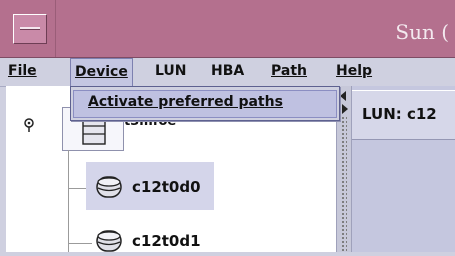 This screenshot has height=256, width=455. I want to click on window-title: Sun (, so click(422, 32).